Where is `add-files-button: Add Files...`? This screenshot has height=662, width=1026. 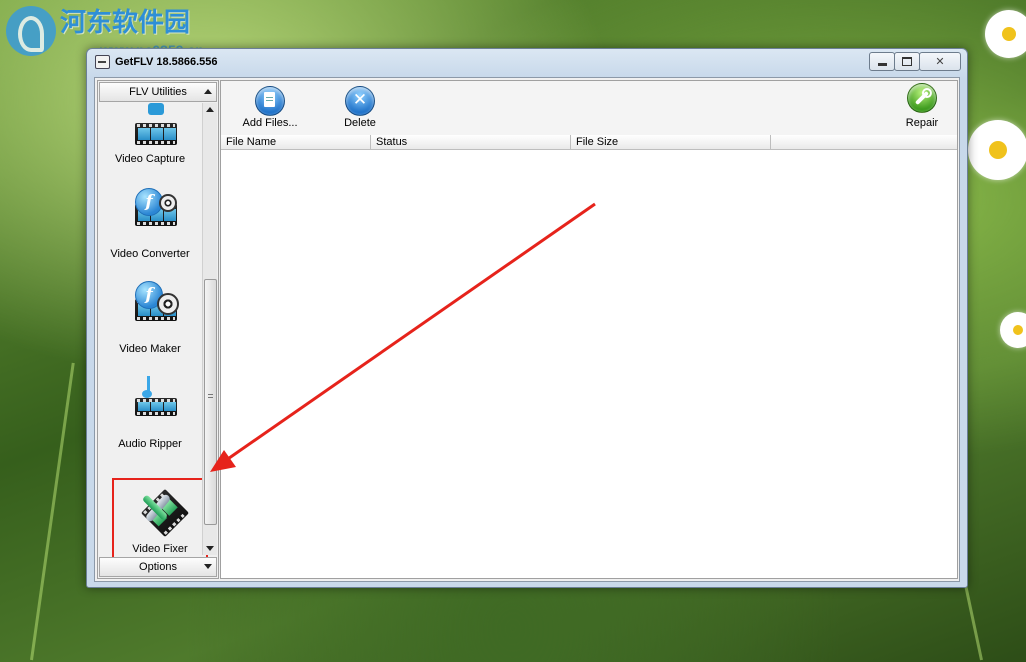 add-files-button: Add Files... is located at coordinates (270, 108).